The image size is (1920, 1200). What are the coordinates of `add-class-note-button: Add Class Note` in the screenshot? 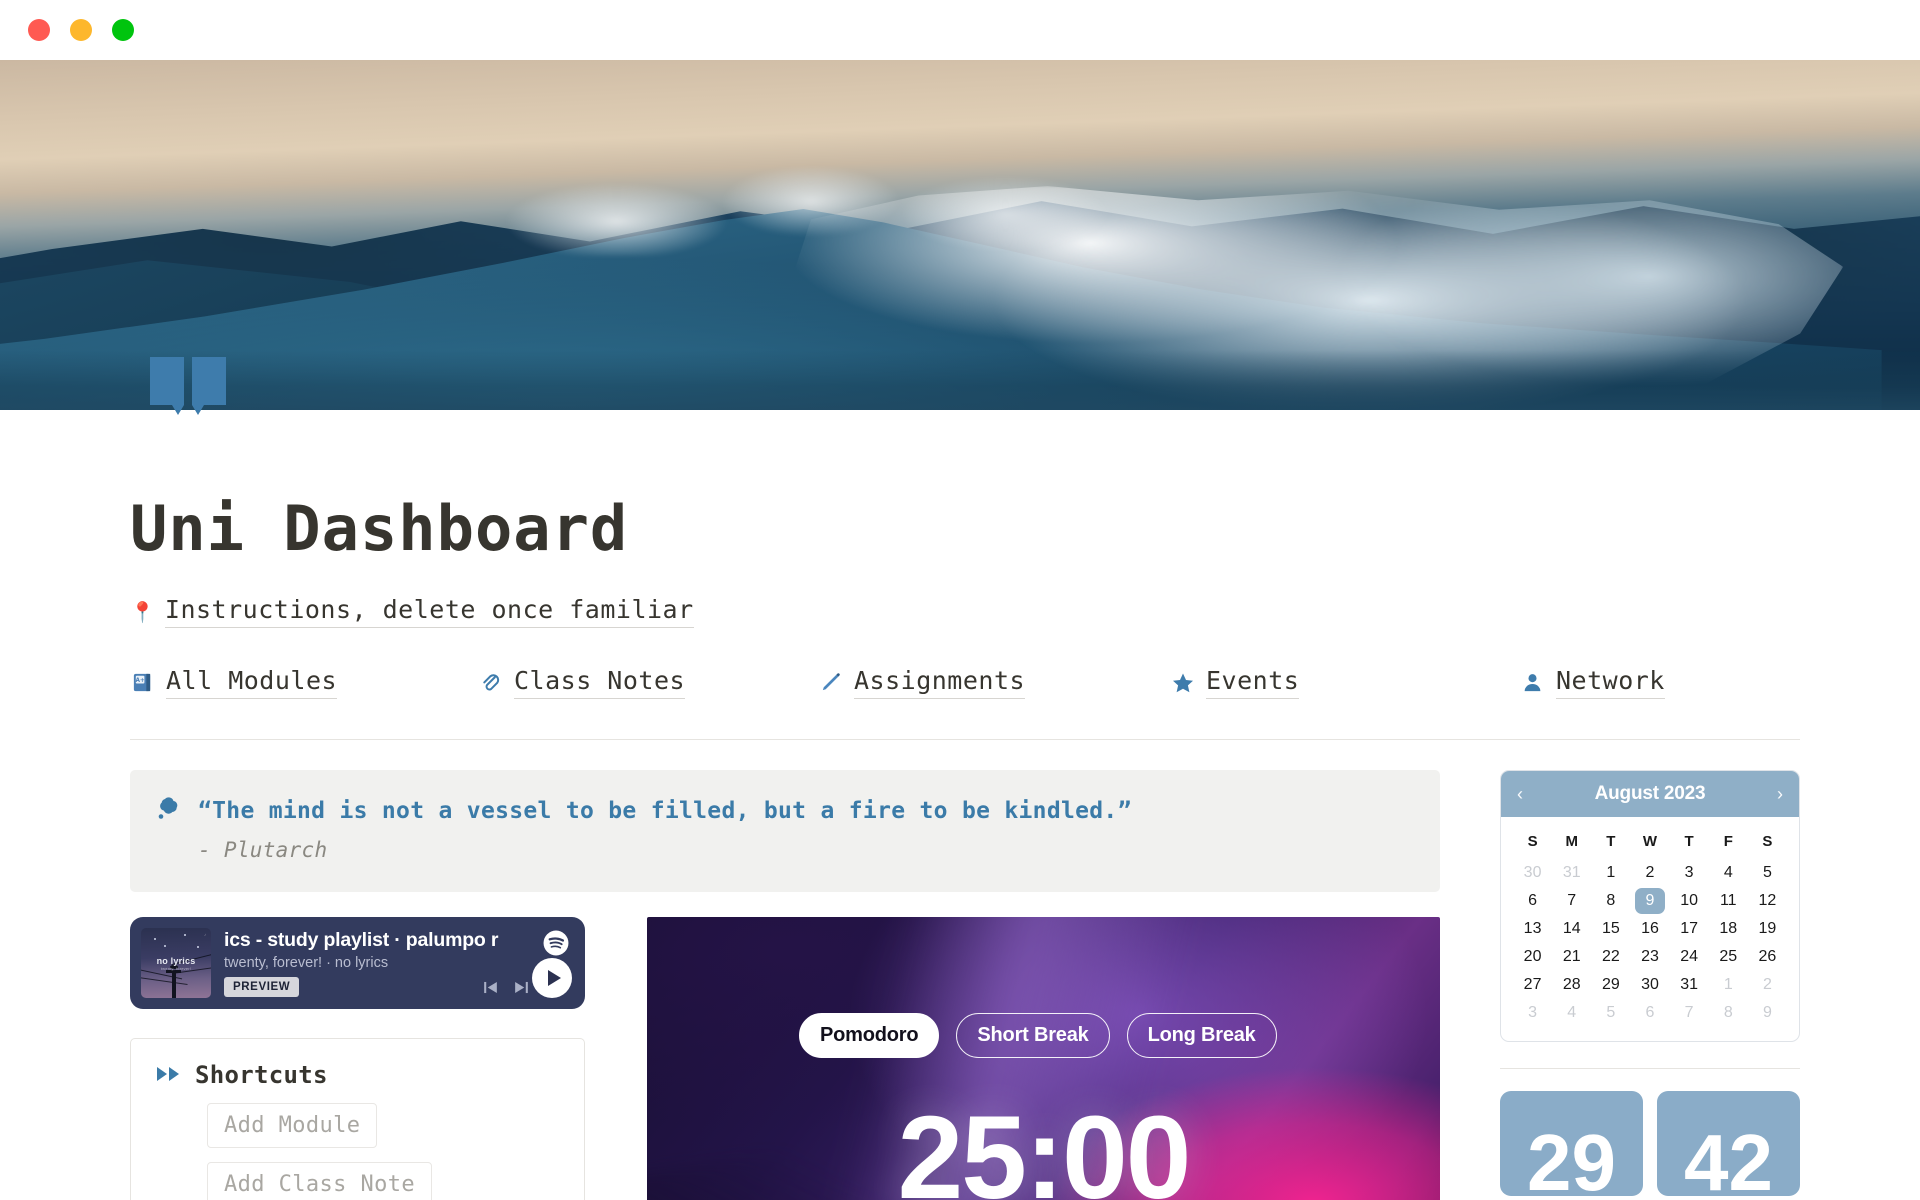 It's located at (320, 1181).